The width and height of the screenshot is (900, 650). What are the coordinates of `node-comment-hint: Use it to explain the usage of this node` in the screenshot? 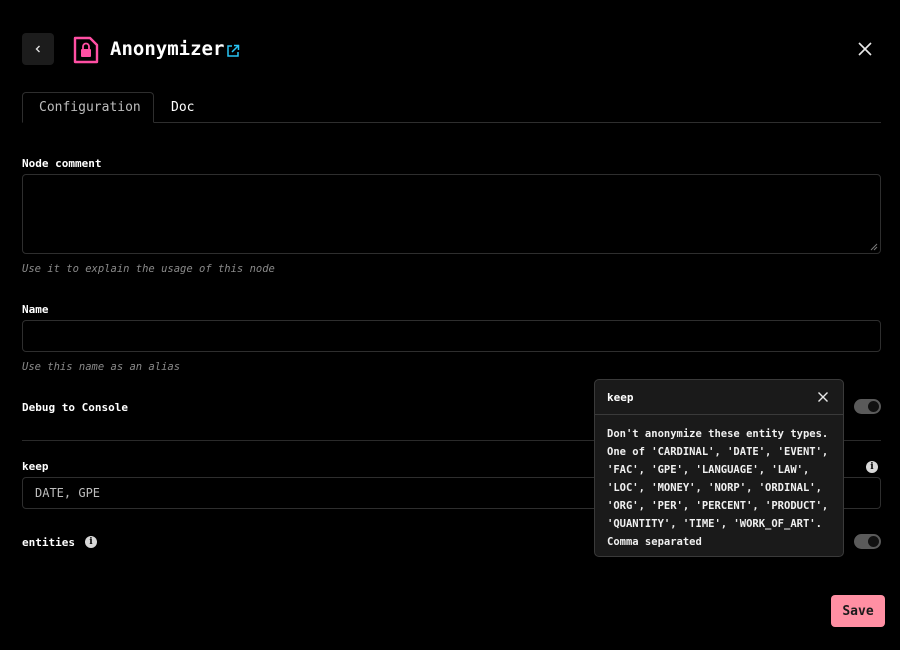 It's located at (148, 269).